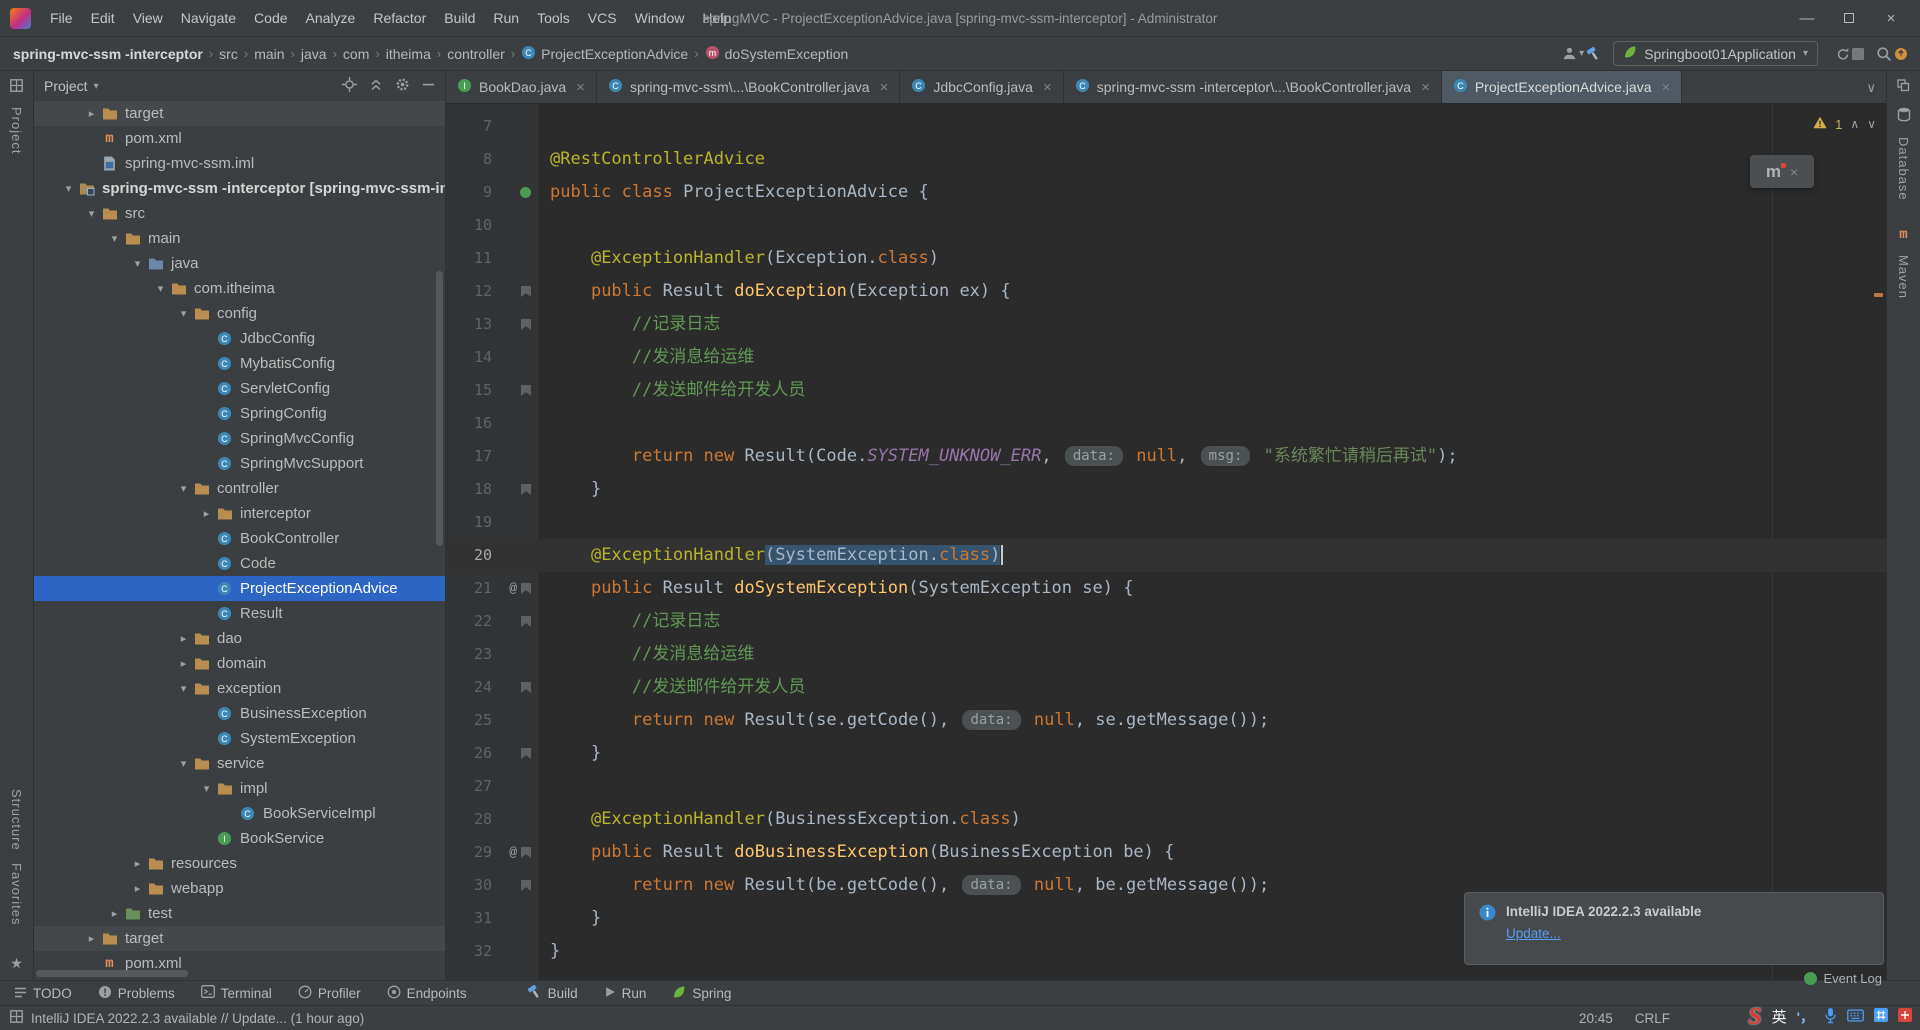 The height and width of the screenshot is (1030, 1920). What do you see at coordinates (428, 86) in the screenshot?
I see `hide-panel-icon` at bounding box center [428, 86].